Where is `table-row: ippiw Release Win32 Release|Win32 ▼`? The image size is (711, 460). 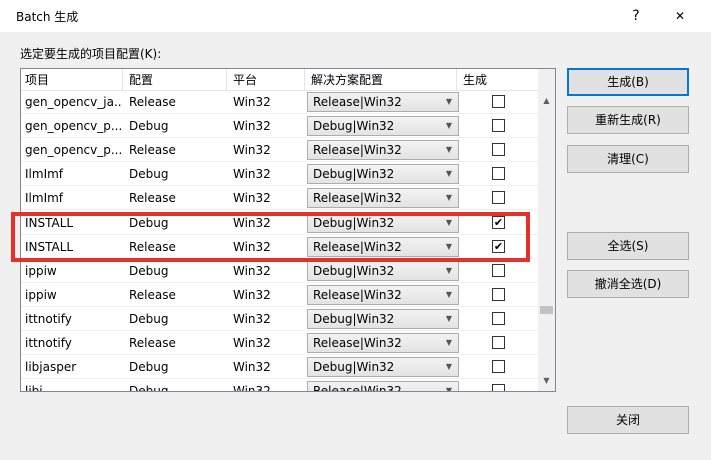 table-row: ippiw Release Win32 Release|Win32 ▼ is located at coordinates (279, 295).